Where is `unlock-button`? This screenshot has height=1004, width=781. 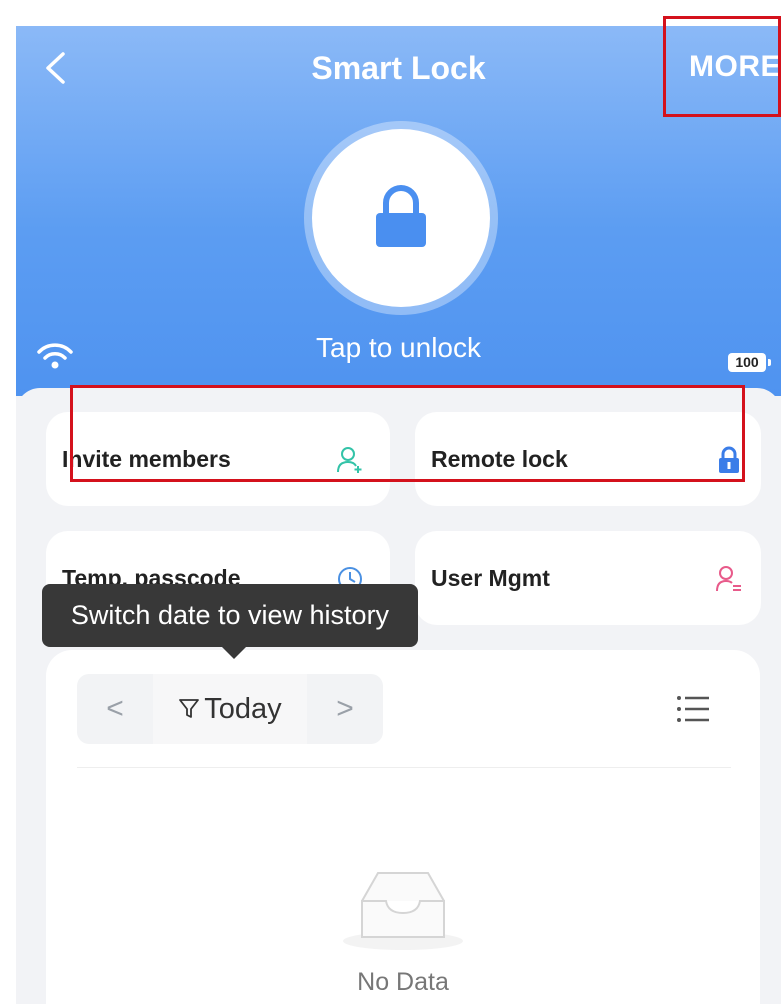 unlock-button is located at coordinates (401, 218).